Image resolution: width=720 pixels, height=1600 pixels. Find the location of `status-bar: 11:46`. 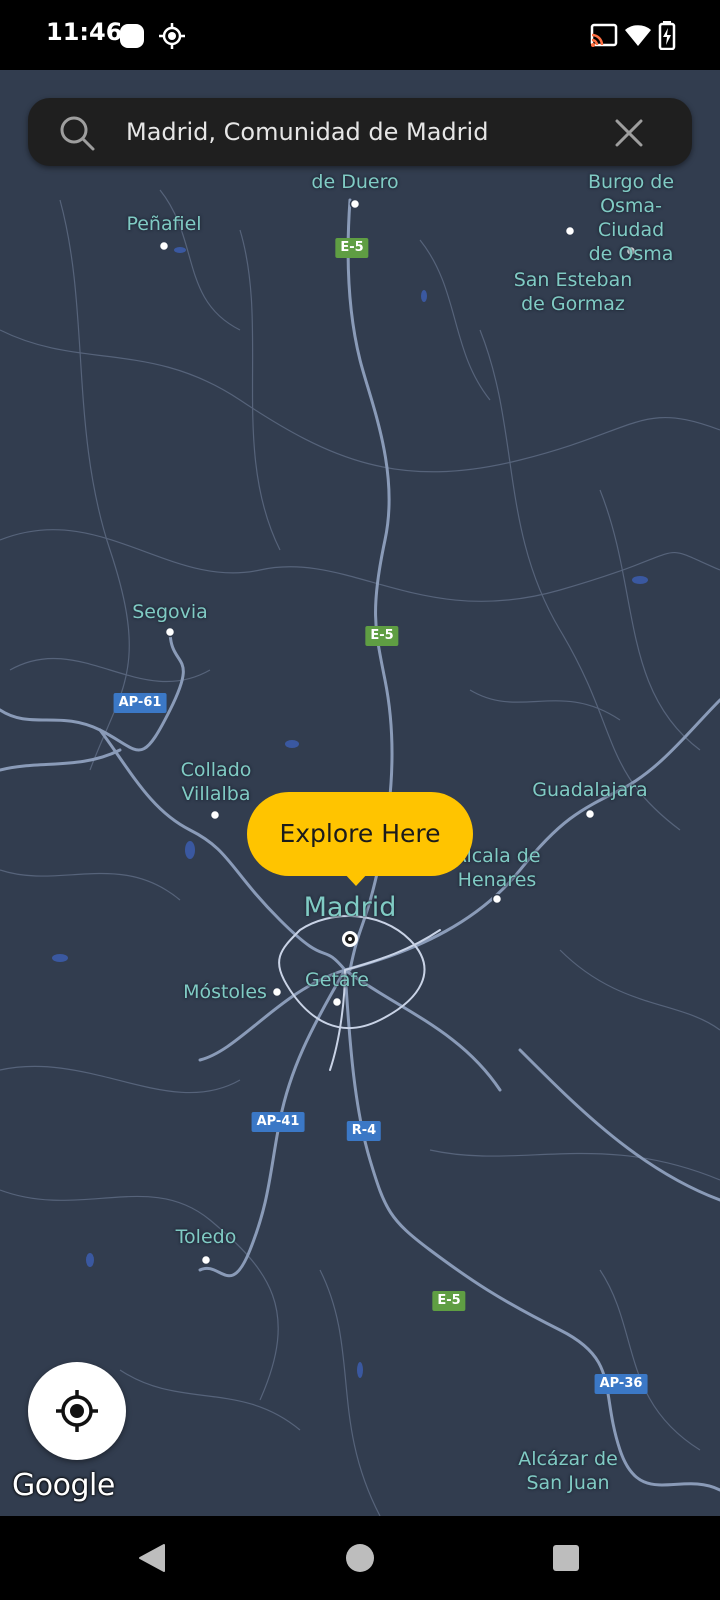

status-bar: 11:46 is located at coordinates (360, 35).